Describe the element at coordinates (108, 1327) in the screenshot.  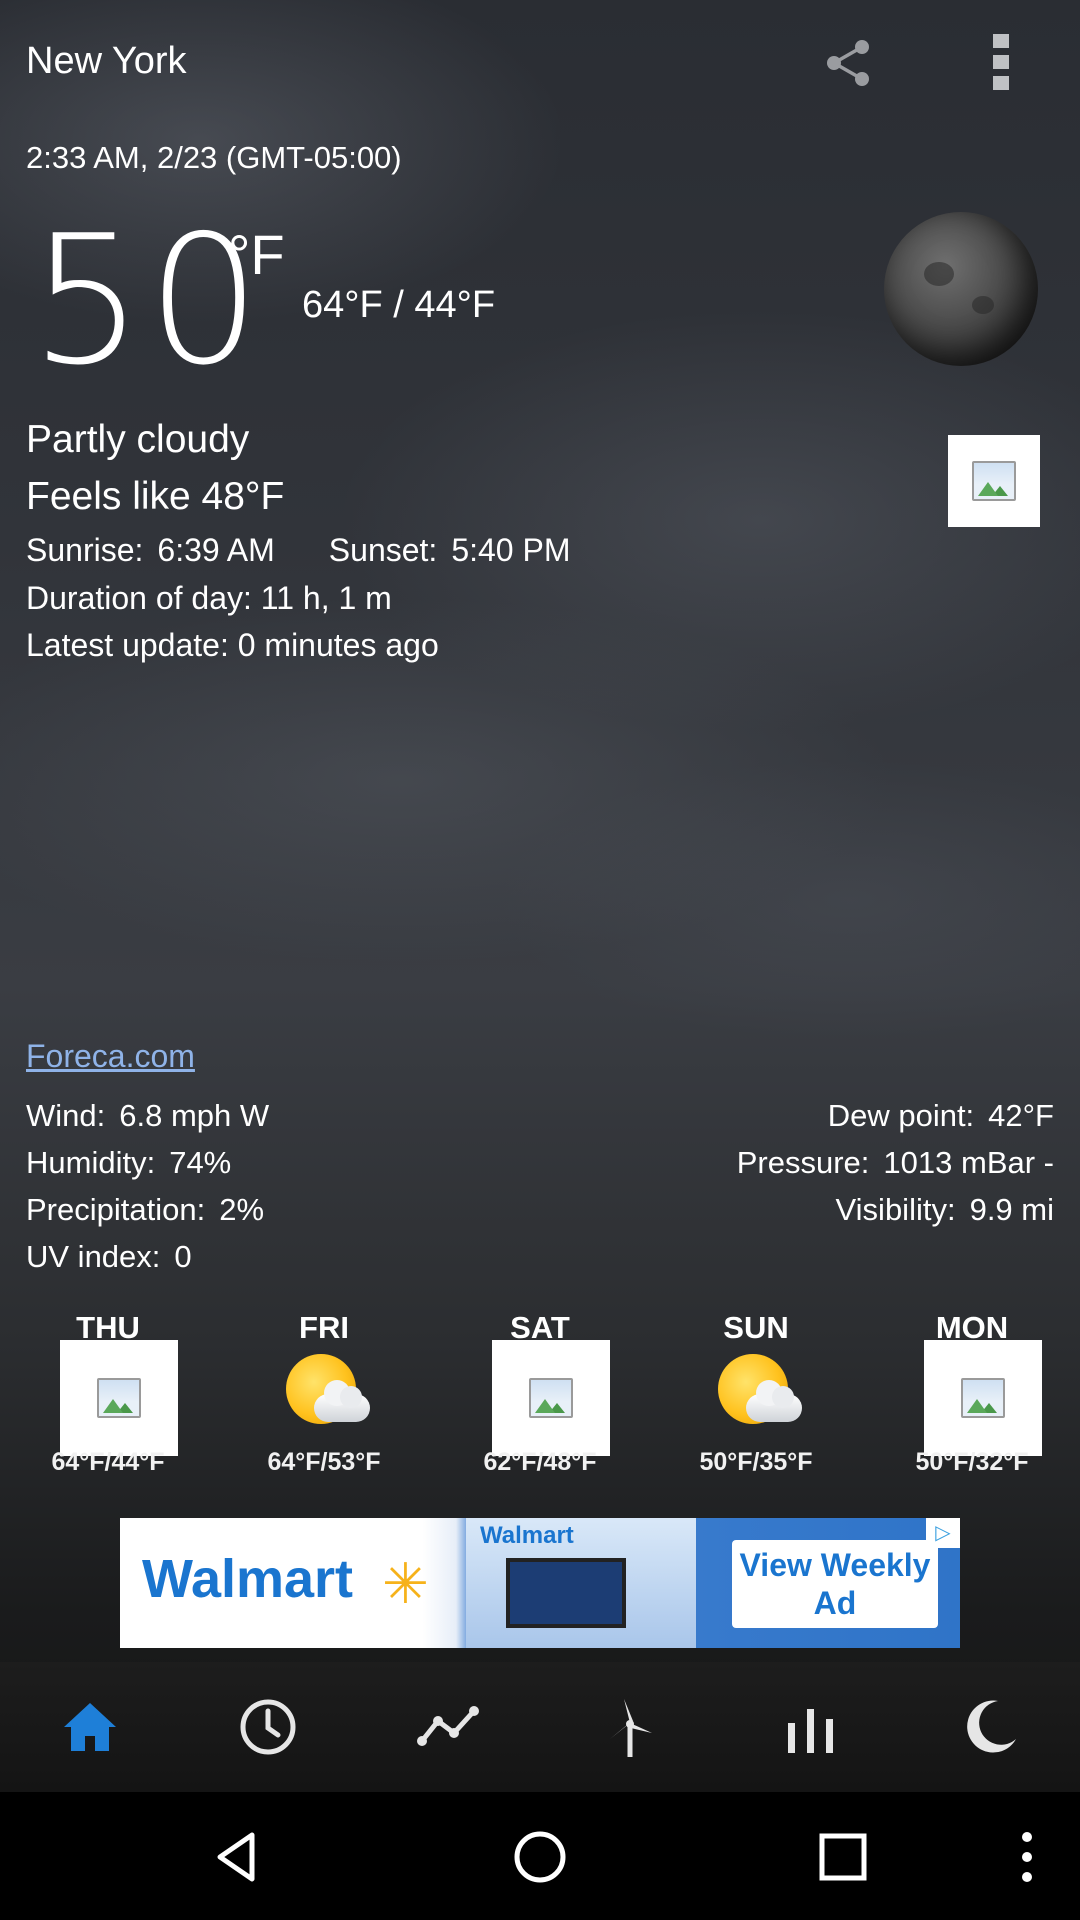
I see `day-name: THU` at that location.